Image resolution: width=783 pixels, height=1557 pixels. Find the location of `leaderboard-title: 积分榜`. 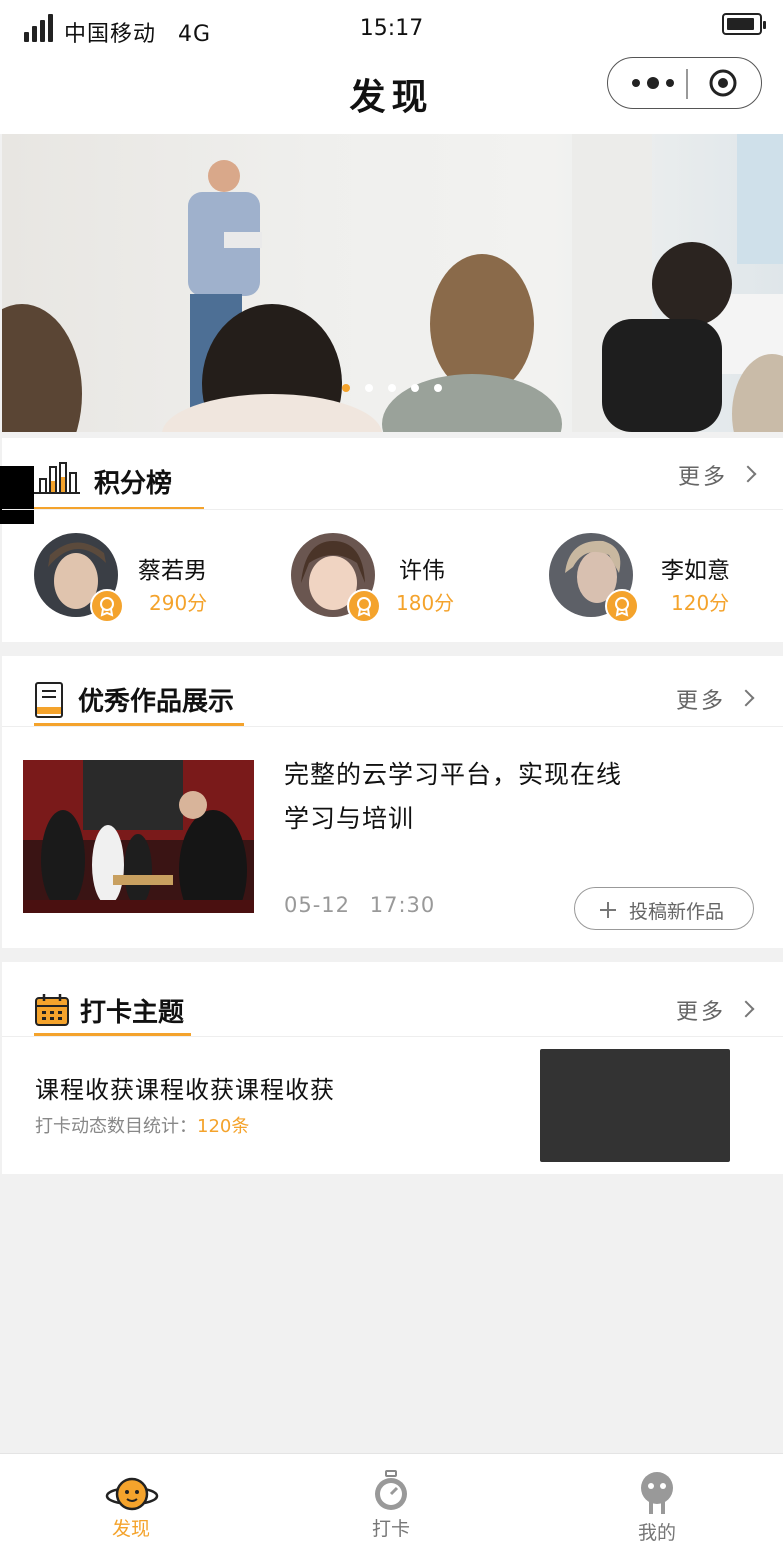

leaderboard-title: 积分榜 is located at coordinates (133, 484).